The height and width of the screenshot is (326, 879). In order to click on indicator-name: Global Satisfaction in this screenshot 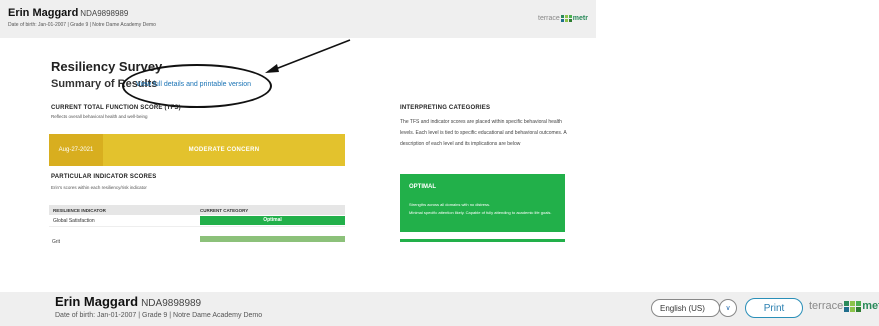, I will do `click(74, 220)`.